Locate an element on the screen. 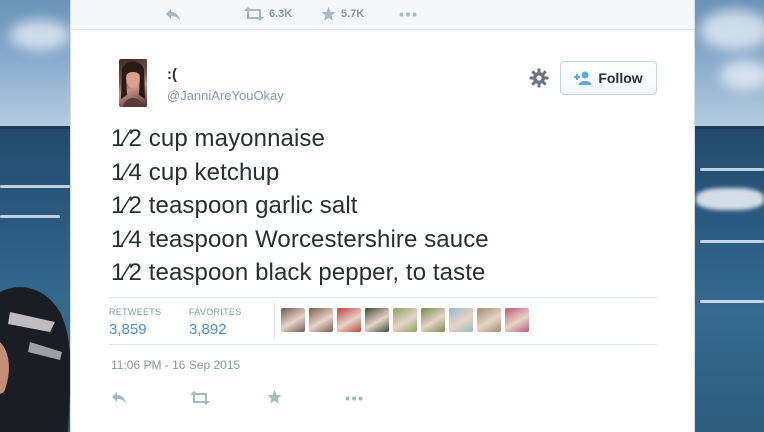  follow-button: Follow is located at coordinates (608, 78).